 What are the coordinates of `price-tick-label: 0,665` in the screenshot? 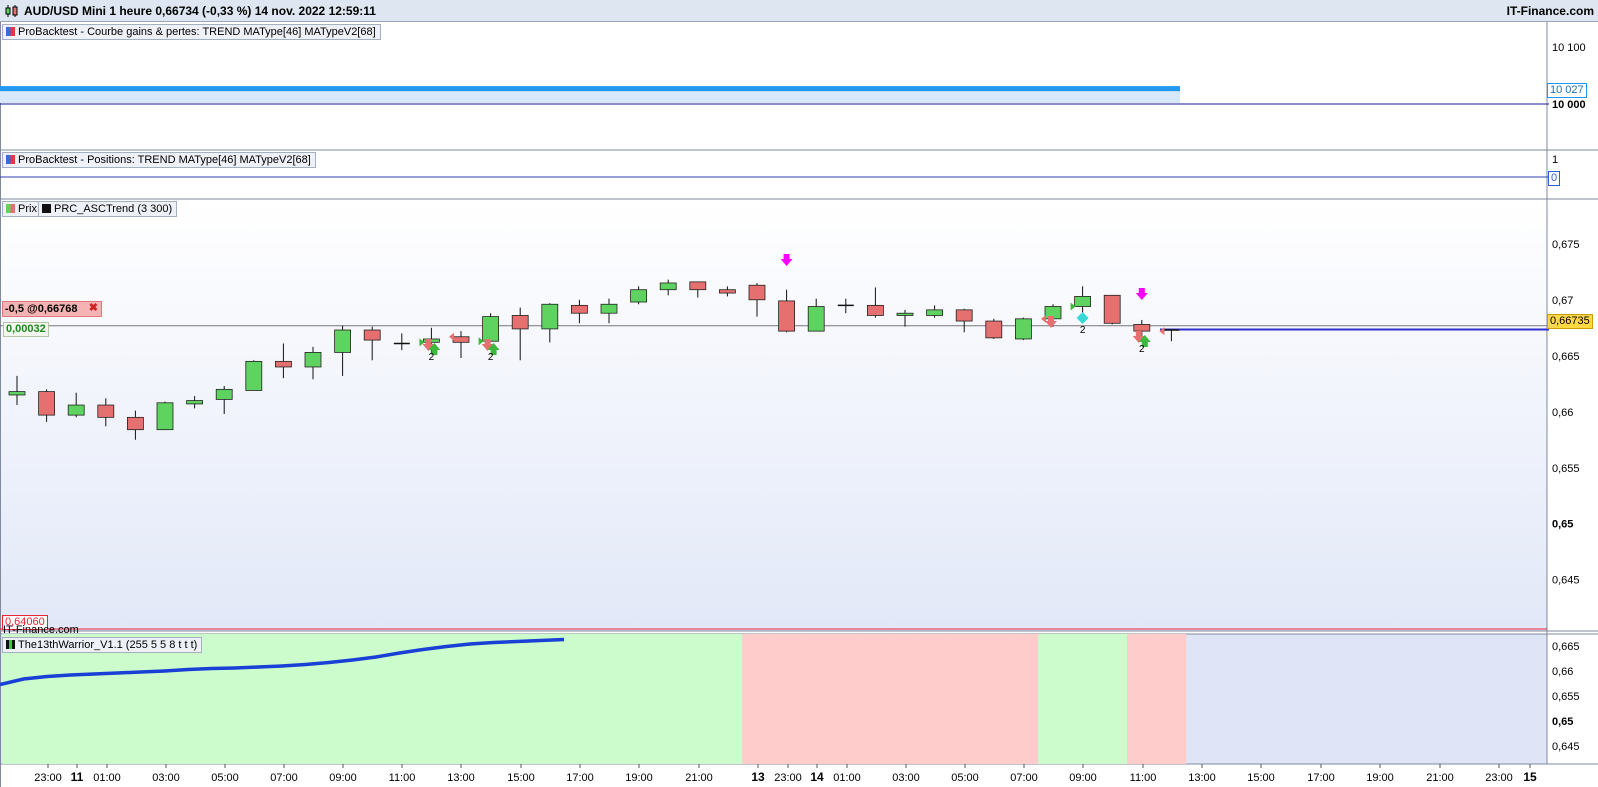 It's located at (1566, 357).